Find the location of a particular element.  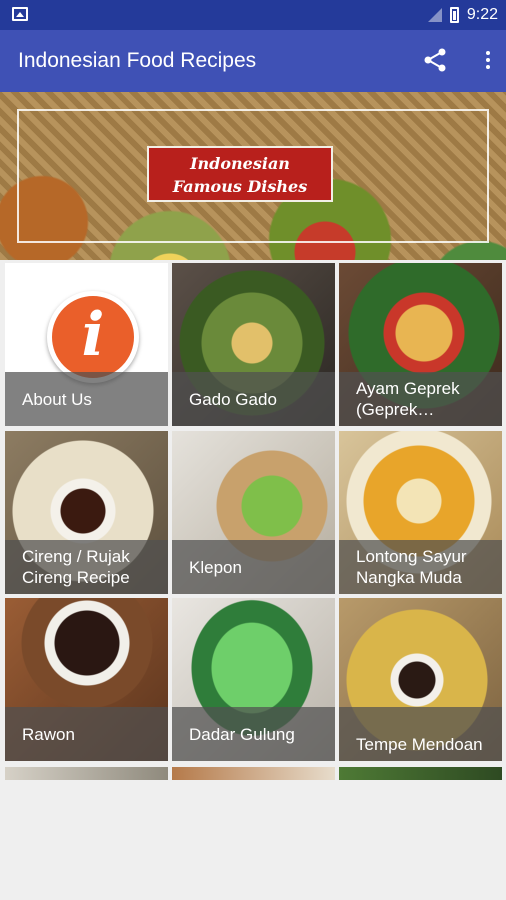

tile-label: Klepon is located at coordinates (215, 567).